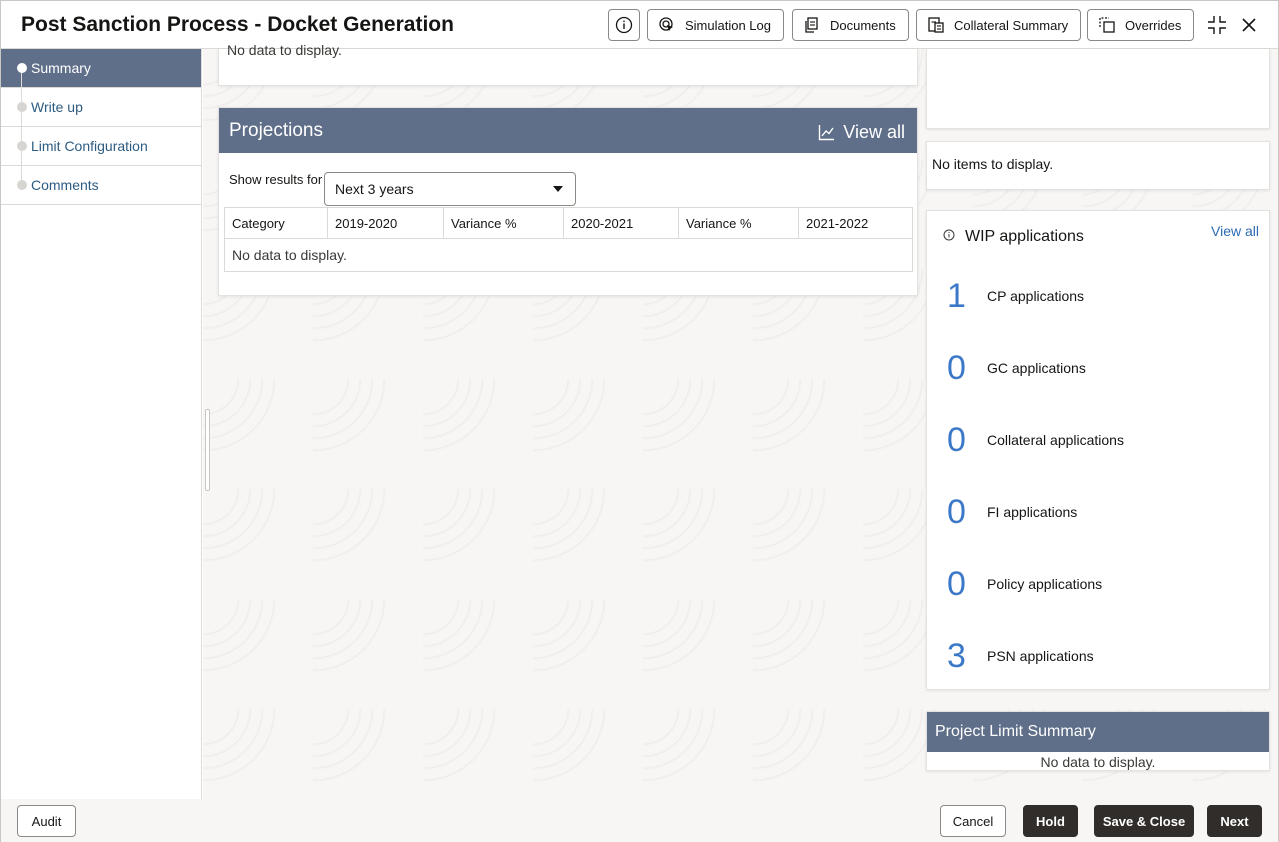  I want to click on collateral-summary-button: Collateral Summary, so click(999, 25).